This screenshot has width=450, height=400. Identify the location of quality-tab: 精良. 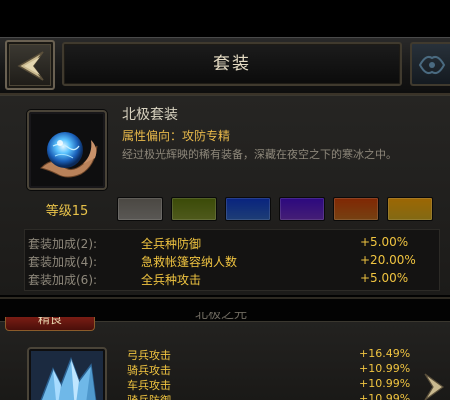
(50, 324).